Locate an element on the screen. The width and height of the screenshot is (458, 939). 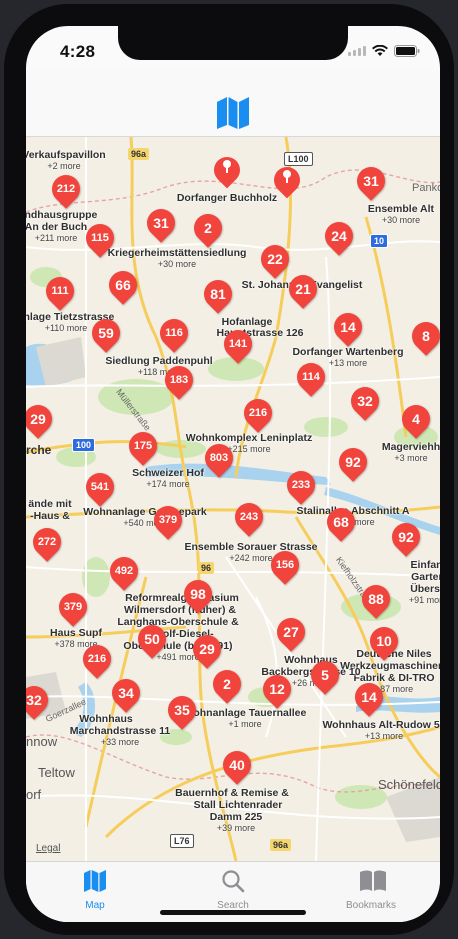
cluster-marker: 21 is located at coordinates (303, 289).